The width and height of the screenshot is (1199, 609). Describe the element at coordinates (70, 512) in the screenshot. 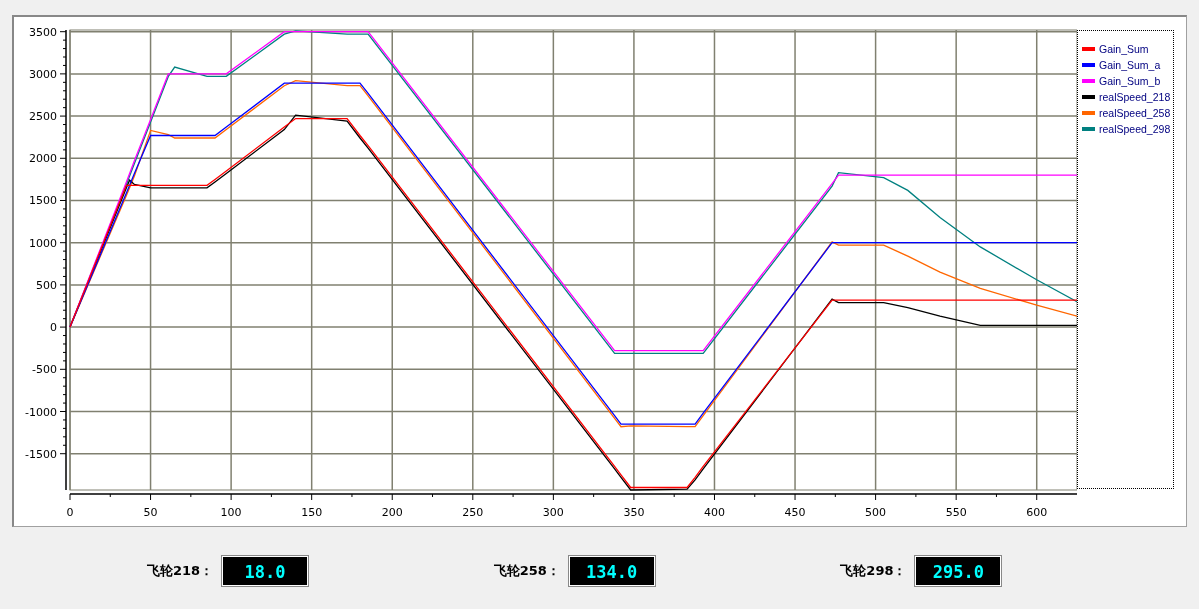

I see `x-tick-label: 0` at that location.